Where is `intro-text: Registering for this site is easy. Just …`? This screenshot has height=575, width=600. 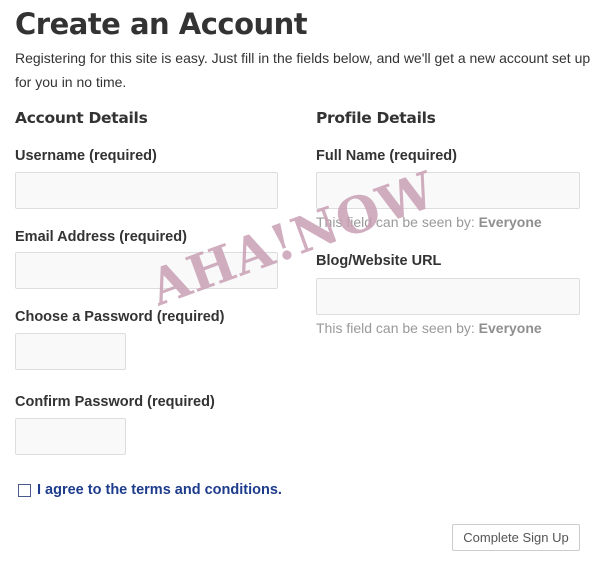 intro-text: Registering for this site is easy. Just … is located at coordinates (303, 70).